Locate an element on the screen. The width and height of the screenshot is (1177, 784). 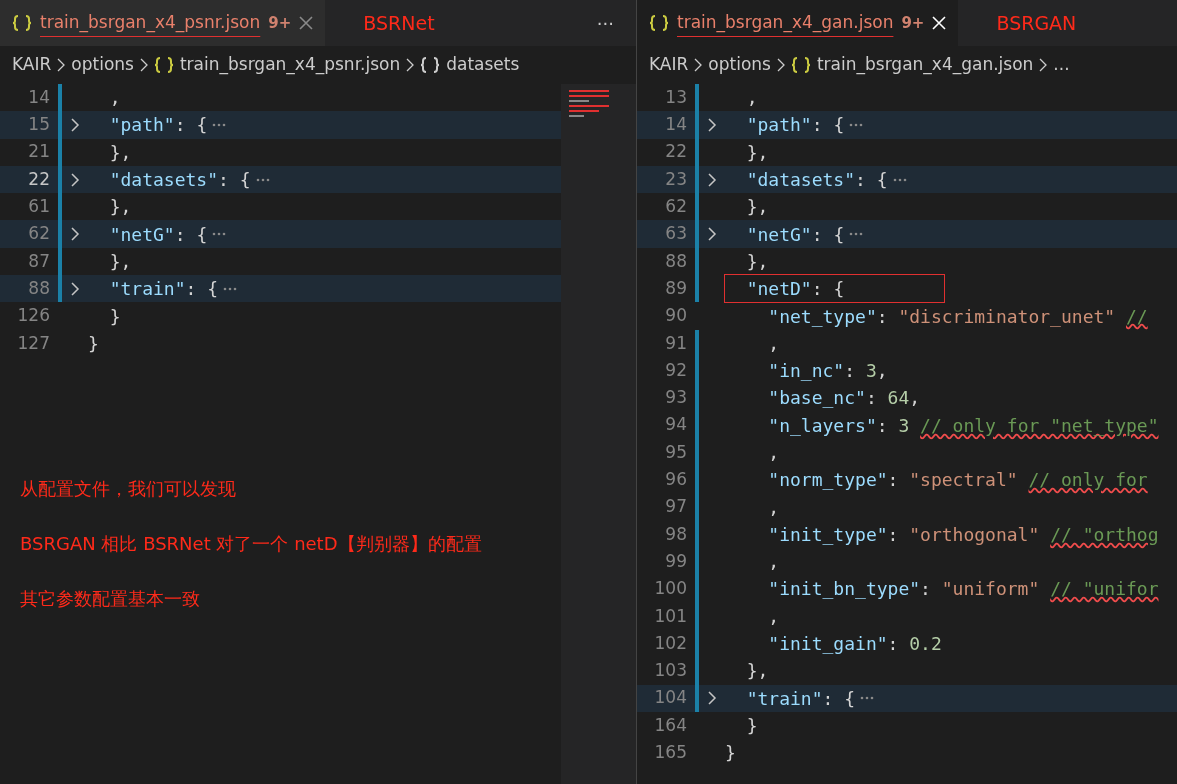
annotation-label: BSRNet is located at coordinates (399, 23).